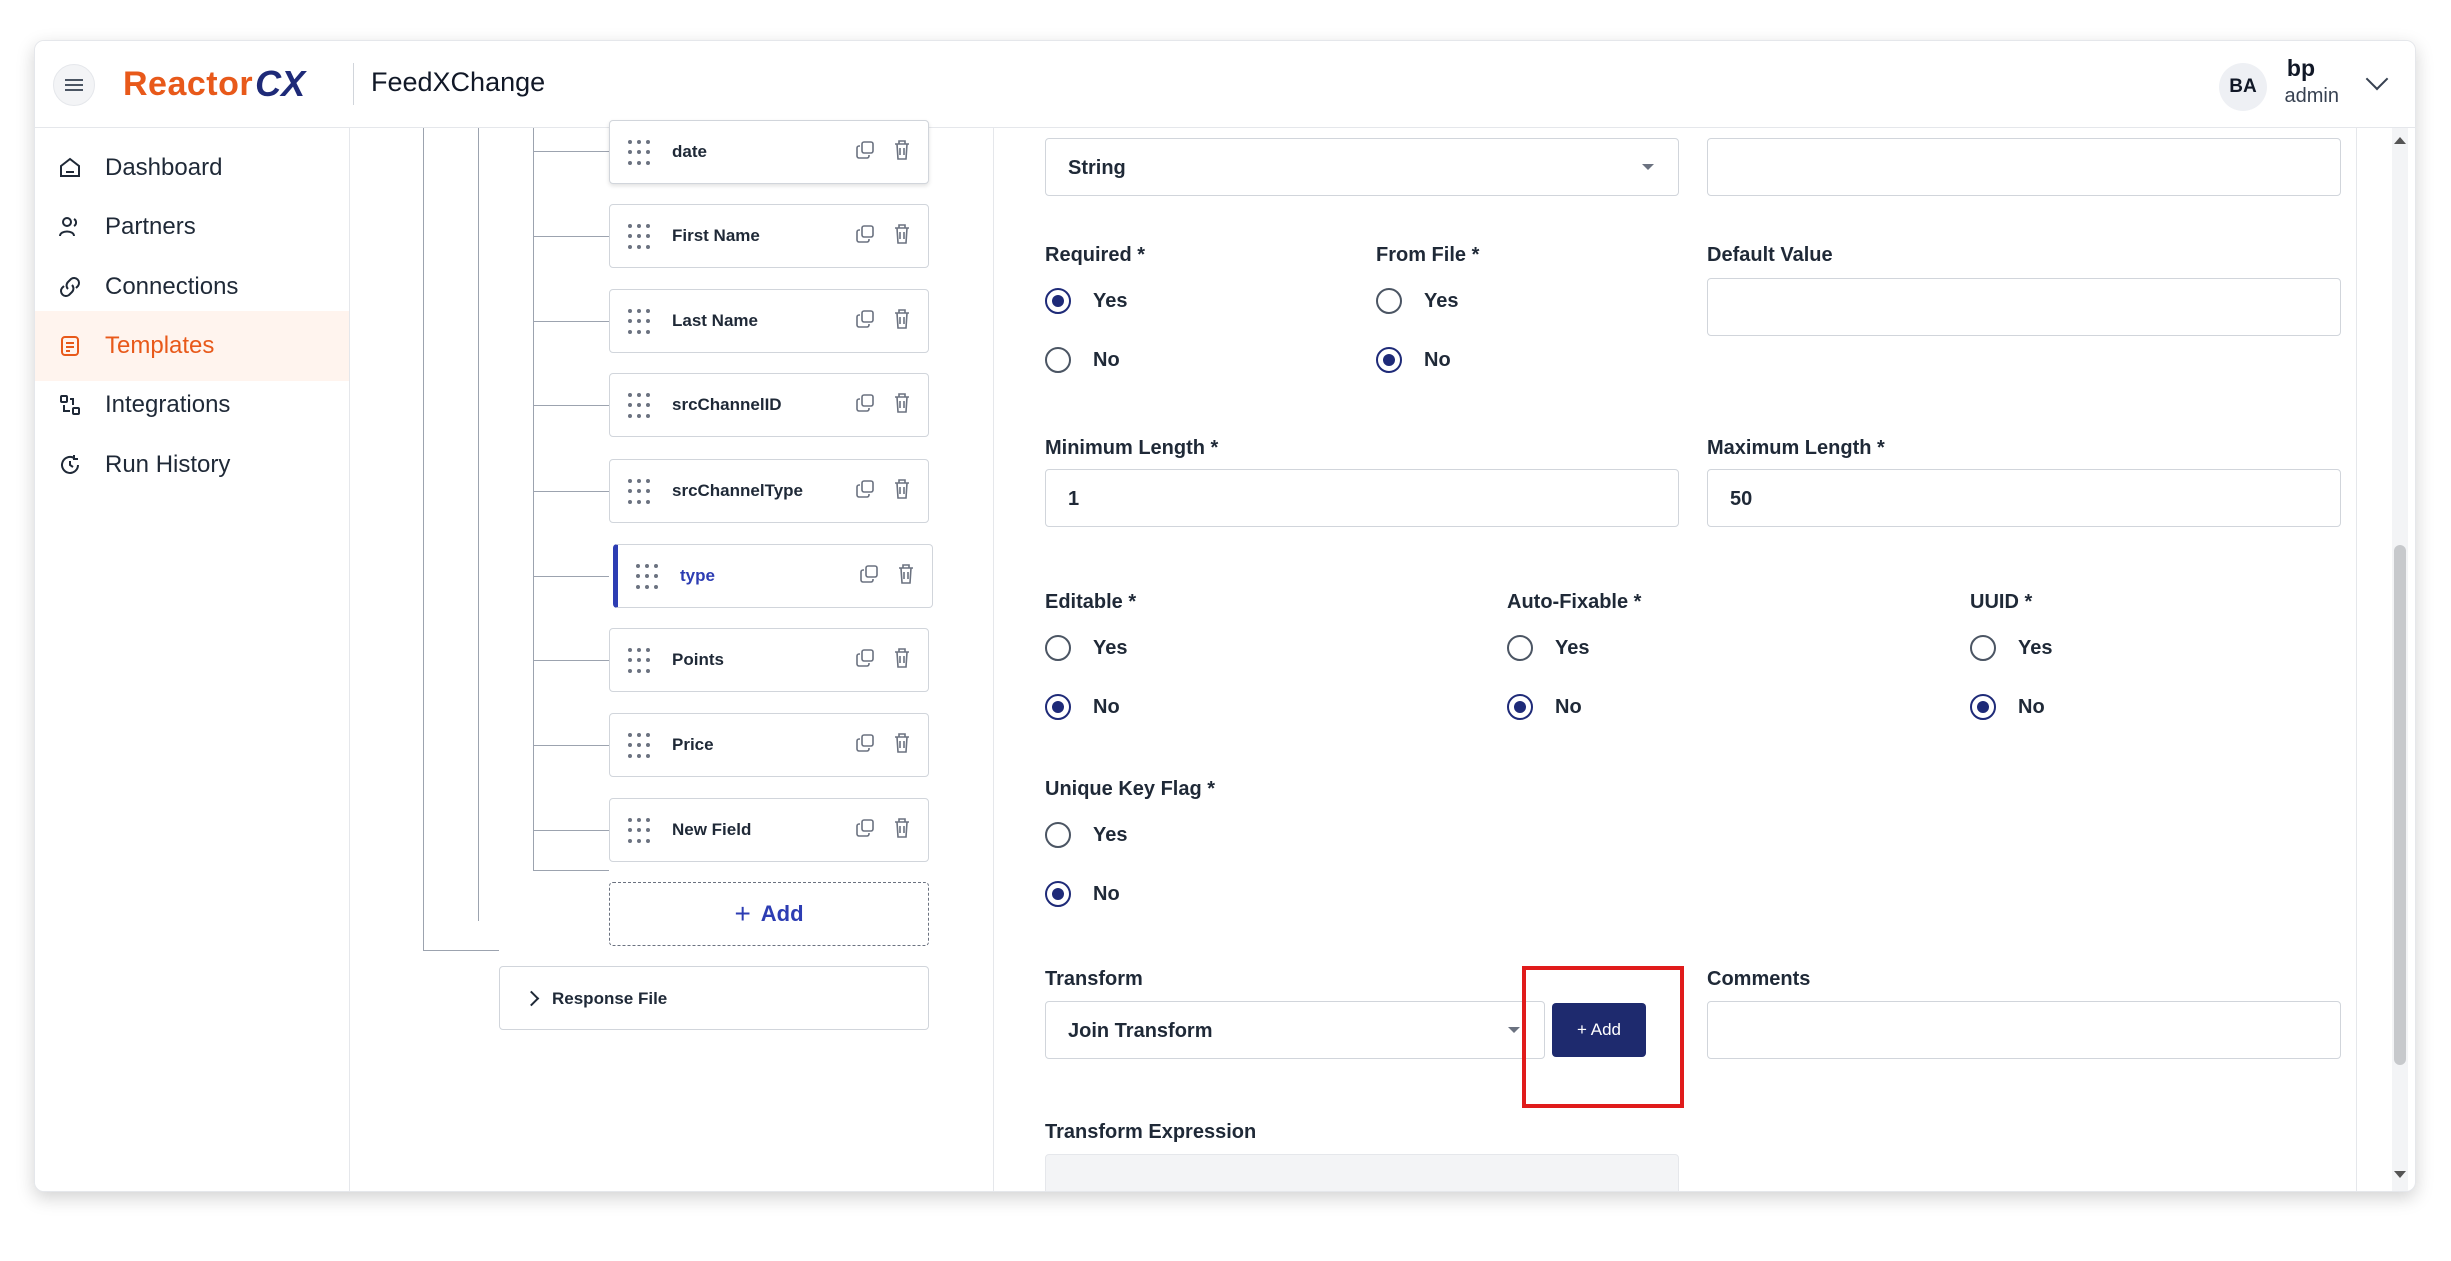 This screenshot has width=2451, height=1261. What do you see at coordinates (192, 465) in the screenshot?
I see `sidebar-item-run-history: Run History` at bounding box center [192, 465].